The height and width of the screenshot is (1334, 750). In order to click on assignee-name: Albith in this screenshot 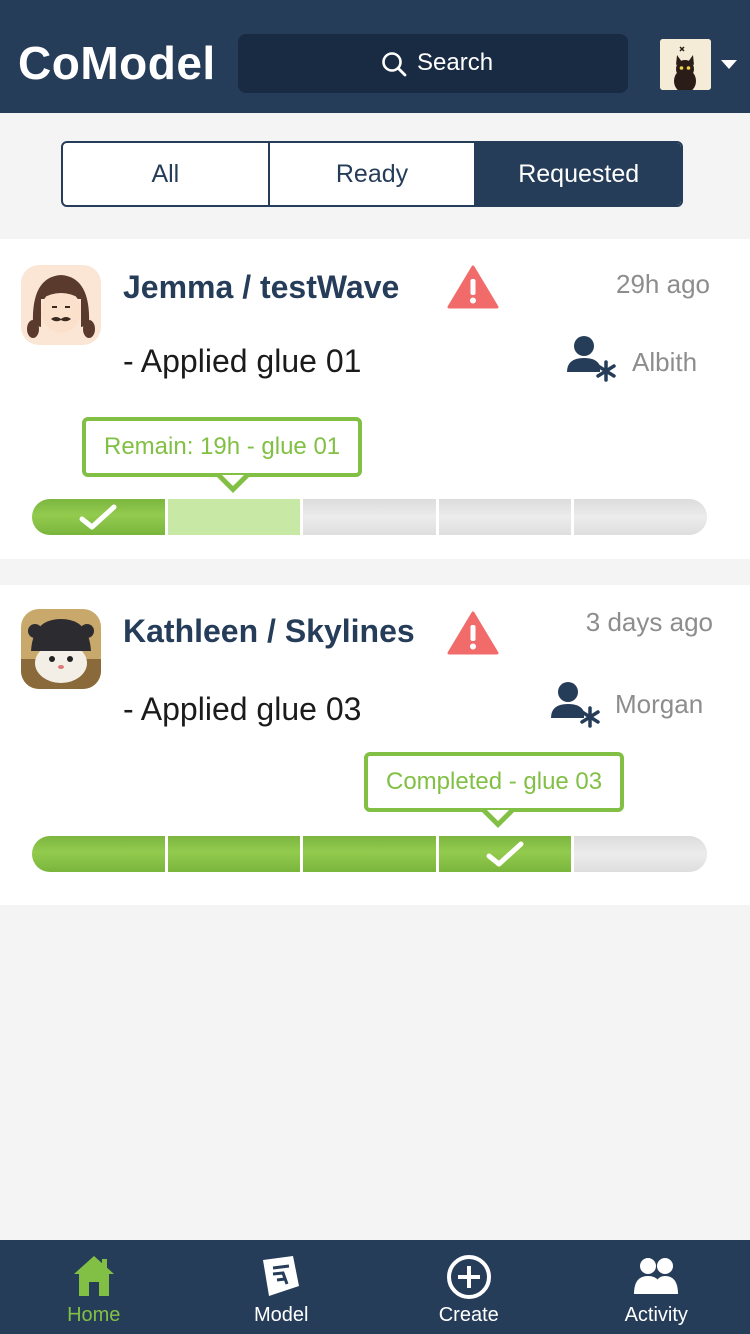, I will do `click(665, 362)`.